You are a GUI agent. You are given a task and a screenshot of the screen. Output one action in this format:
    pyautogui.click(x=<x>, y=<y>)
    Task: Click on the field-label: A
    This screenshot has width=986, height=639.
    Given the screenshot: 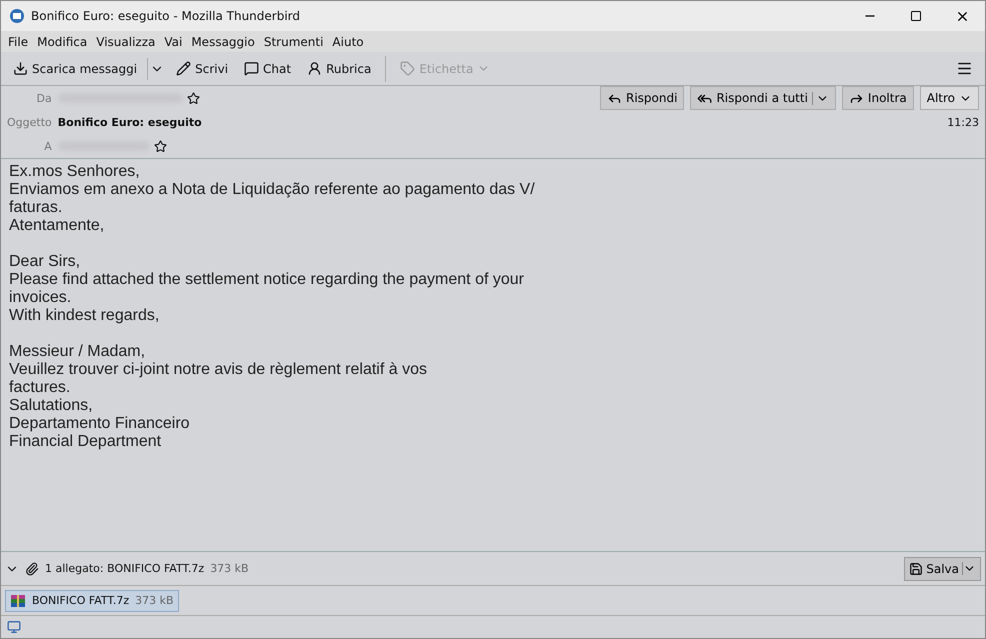 What is the action you would take?
    pyautogui.click(x=47, y=146)
    